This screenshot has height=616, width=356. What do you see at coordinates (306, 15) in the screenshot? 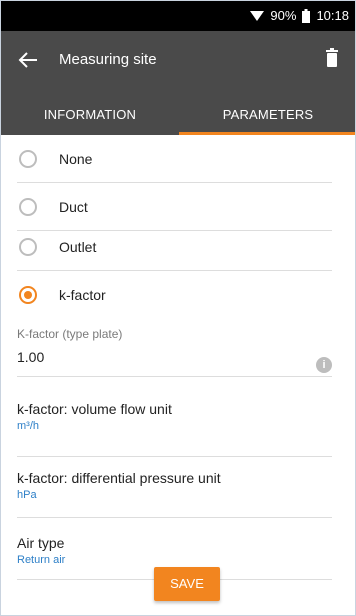
I see `battery-icon` at bounding box center [306, 15].